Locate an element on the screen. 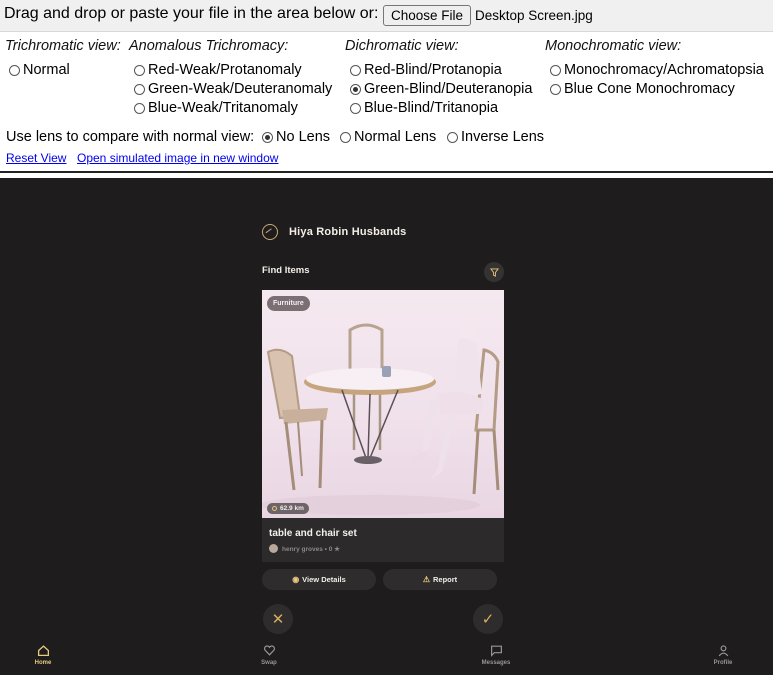  accept-button: ✓ is located at coordinates (488, 619).